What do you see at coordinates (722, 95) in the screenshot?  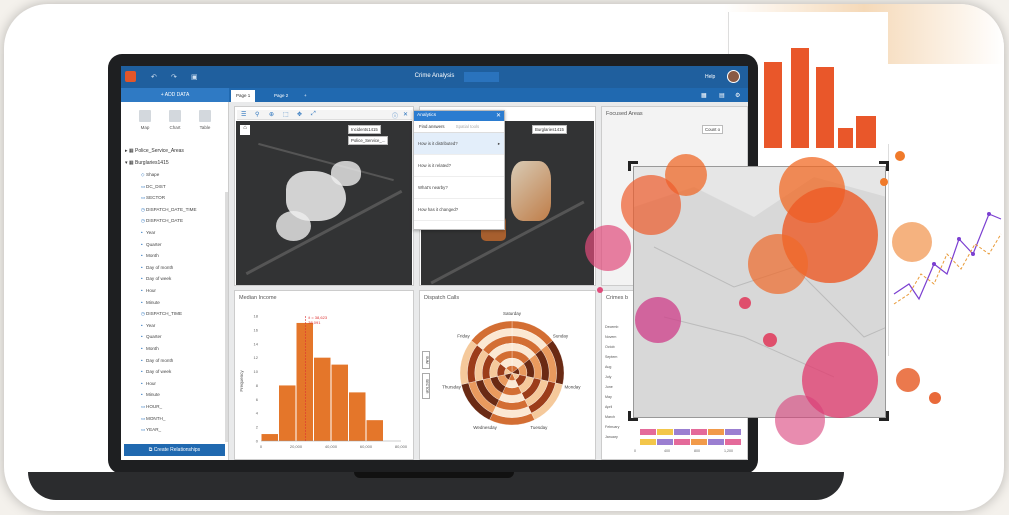 I see `layout-icon: ▤` at bounding box center [722, 95].